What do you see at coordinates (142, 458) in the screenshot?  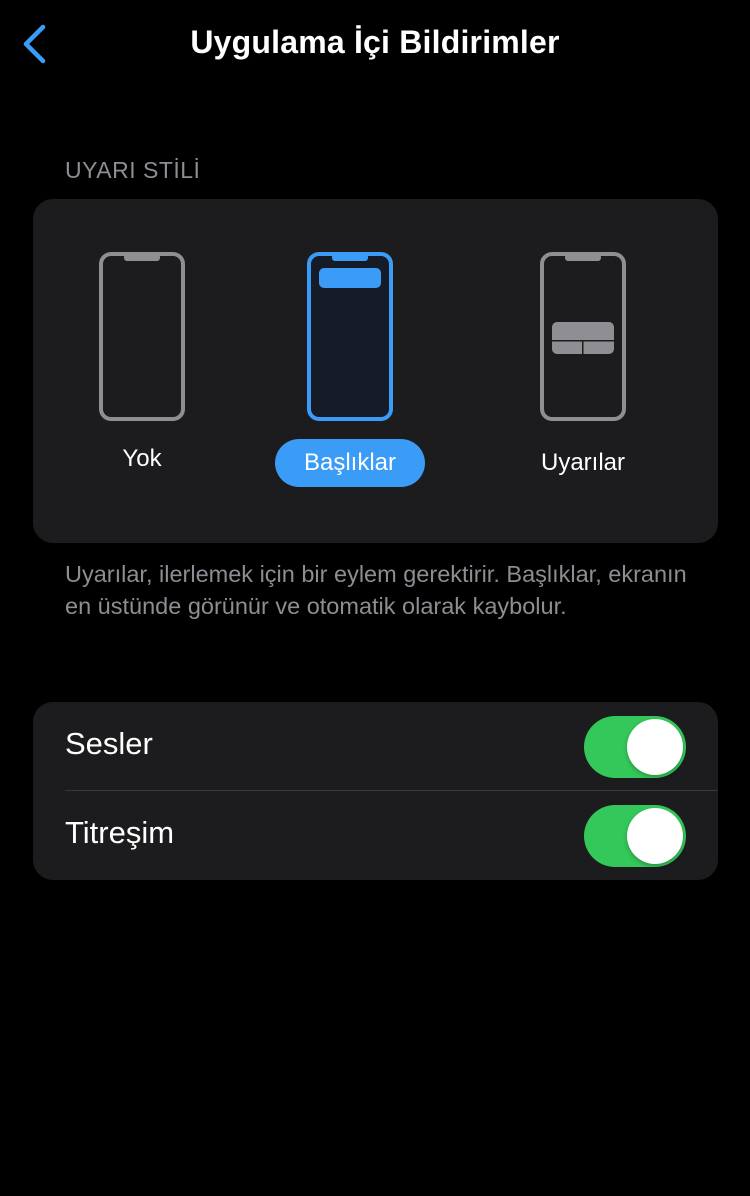 I see `alert-style-label-none: Yok` at bounding box center [142, 458].